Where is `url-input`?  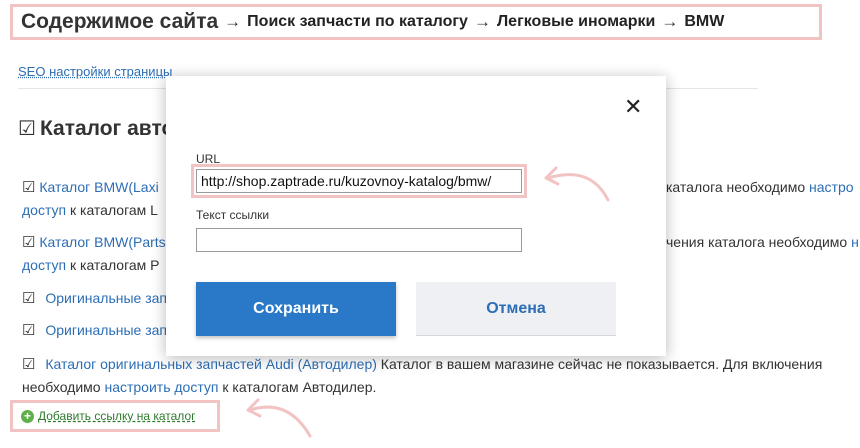 url-input is located at coordinates (359, 181).